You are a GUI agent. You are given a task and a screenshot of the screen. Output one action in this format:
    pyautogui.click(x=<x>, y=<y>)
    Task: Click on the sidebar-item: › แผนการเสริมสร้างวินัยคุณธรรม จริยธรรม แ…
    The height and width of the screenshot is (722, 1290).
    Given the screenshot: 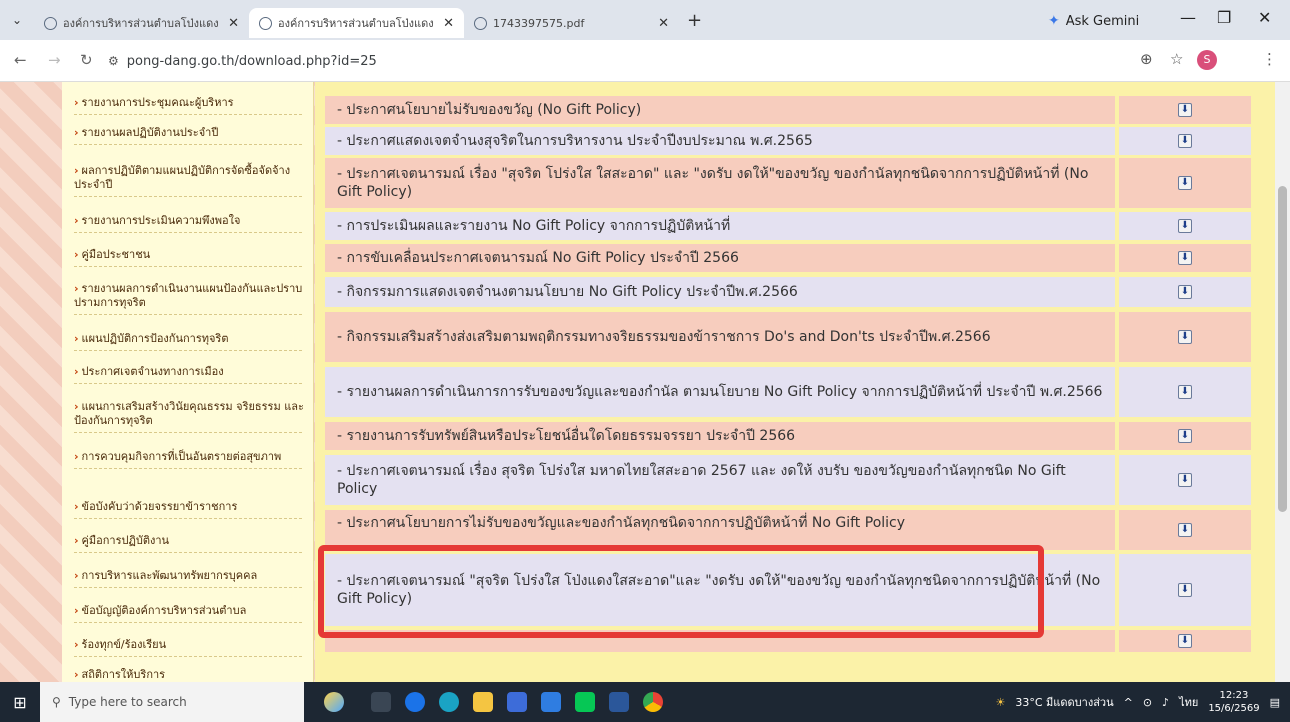 What is the action you would take?
    pyautogui.click(x=188, y=416)
    